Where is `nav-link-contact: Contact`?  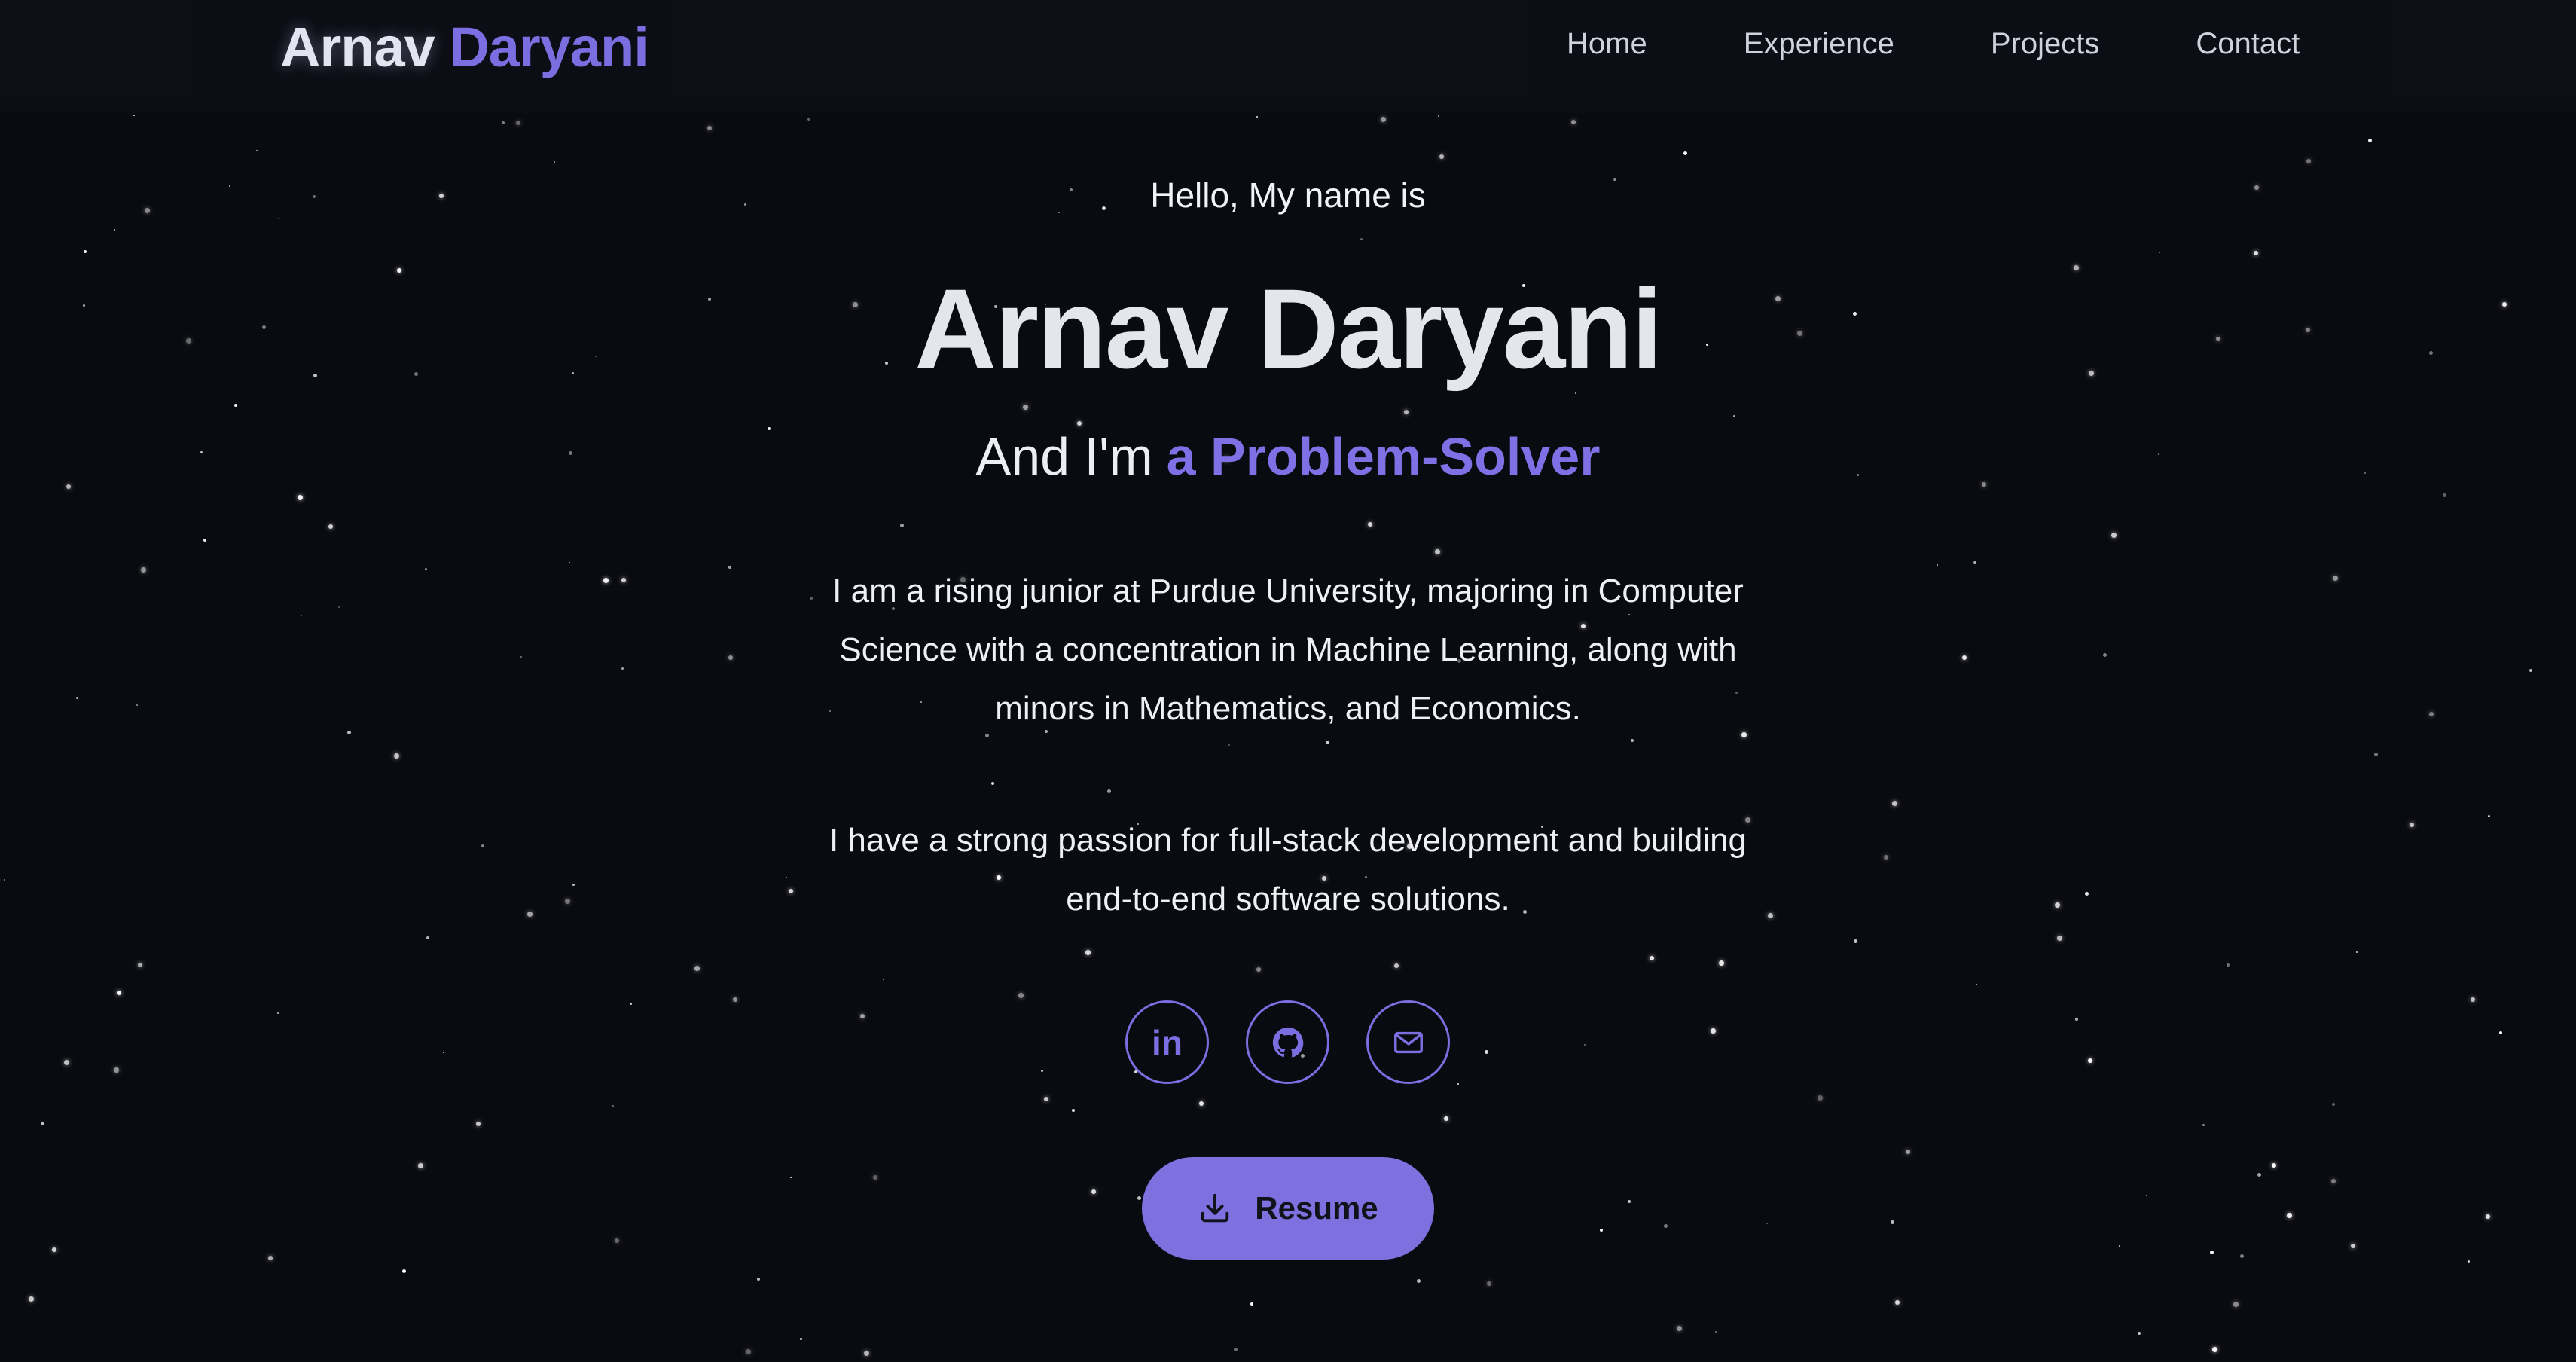 nav-link-contact: Contact is located at coordinates (2248, 44).